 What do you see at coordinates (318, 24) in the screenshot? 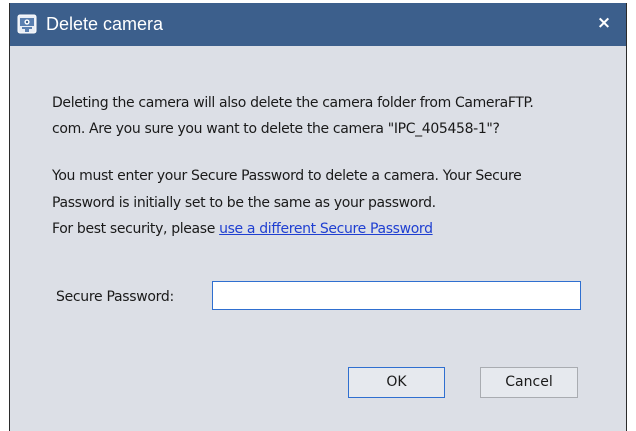
I see `title-bar: Delete camera ×` at bounding box center [318, 24].